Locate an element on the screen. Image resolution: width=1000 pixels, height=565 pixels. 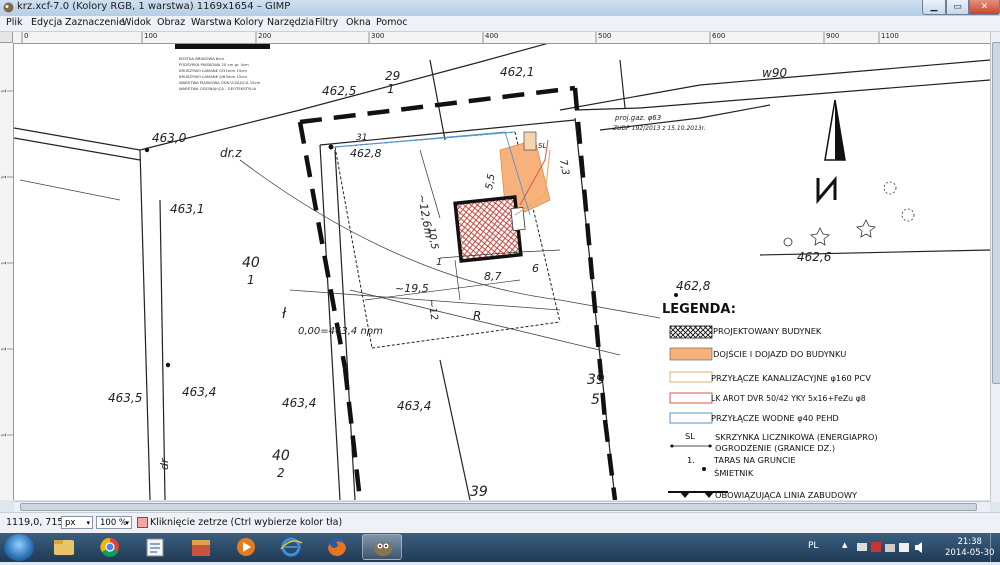
taskbar-notes is located at coordinates (155, 547).